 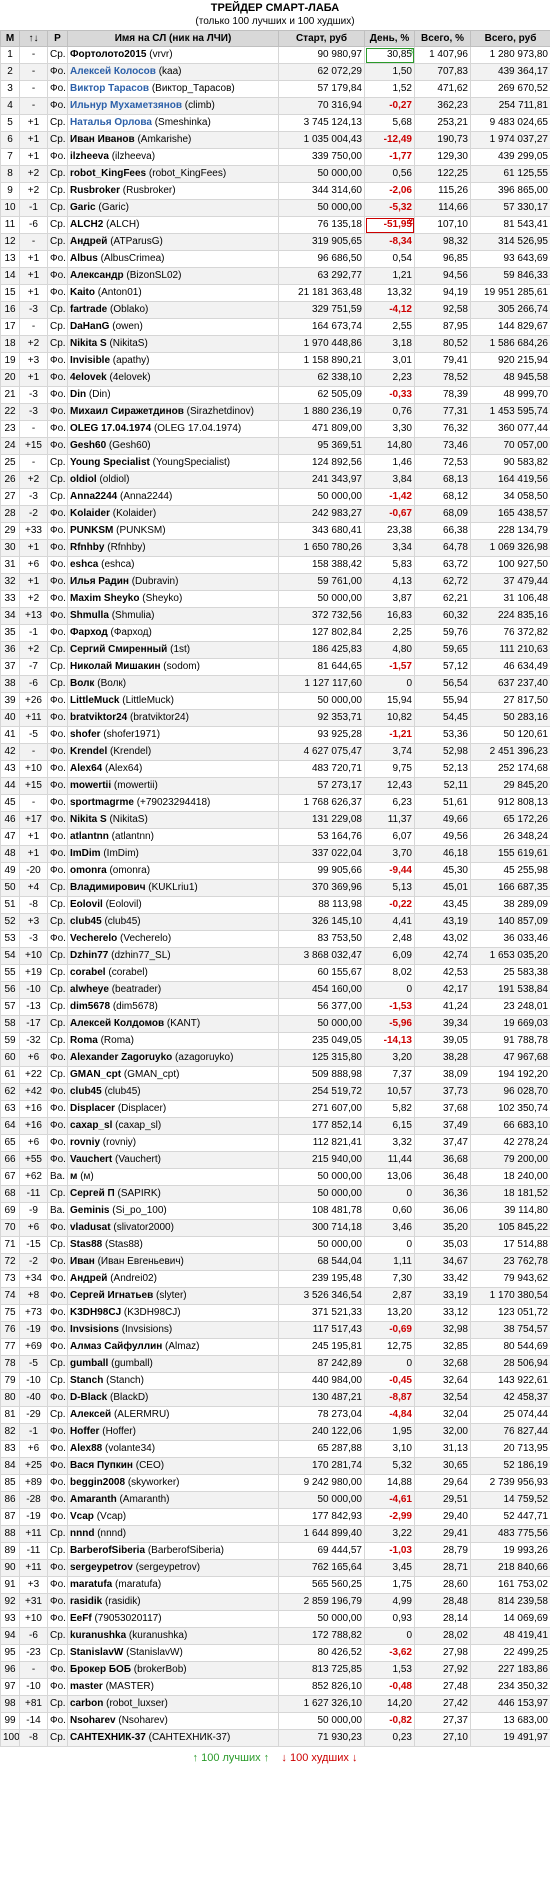 What do you see at coordinates (84, 1040) in the screenshot?
I see `trader-name-link: Roma` at bounding box center [84, 1040].